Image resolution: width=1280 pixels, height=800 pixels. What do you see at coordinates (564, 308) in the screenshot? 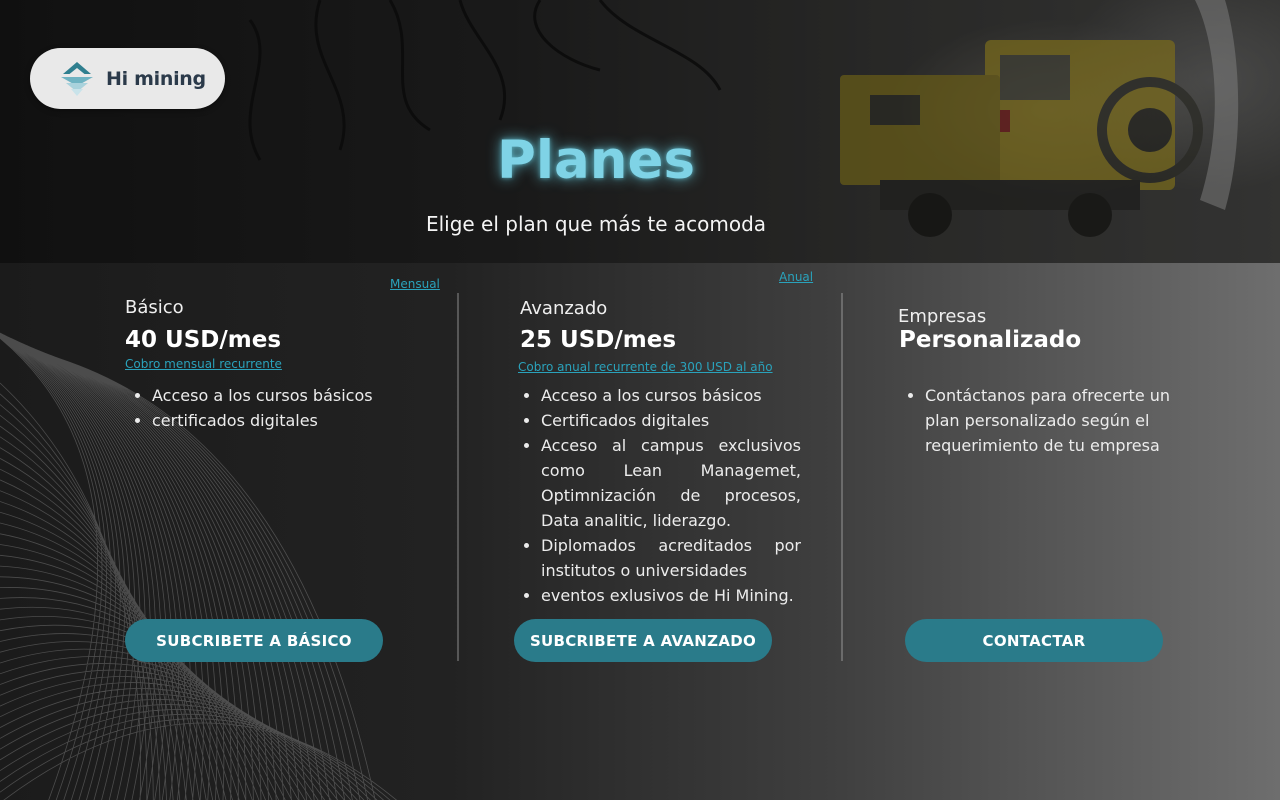
I see `plan-name: Avanzado` at bounding box center [564, 308].